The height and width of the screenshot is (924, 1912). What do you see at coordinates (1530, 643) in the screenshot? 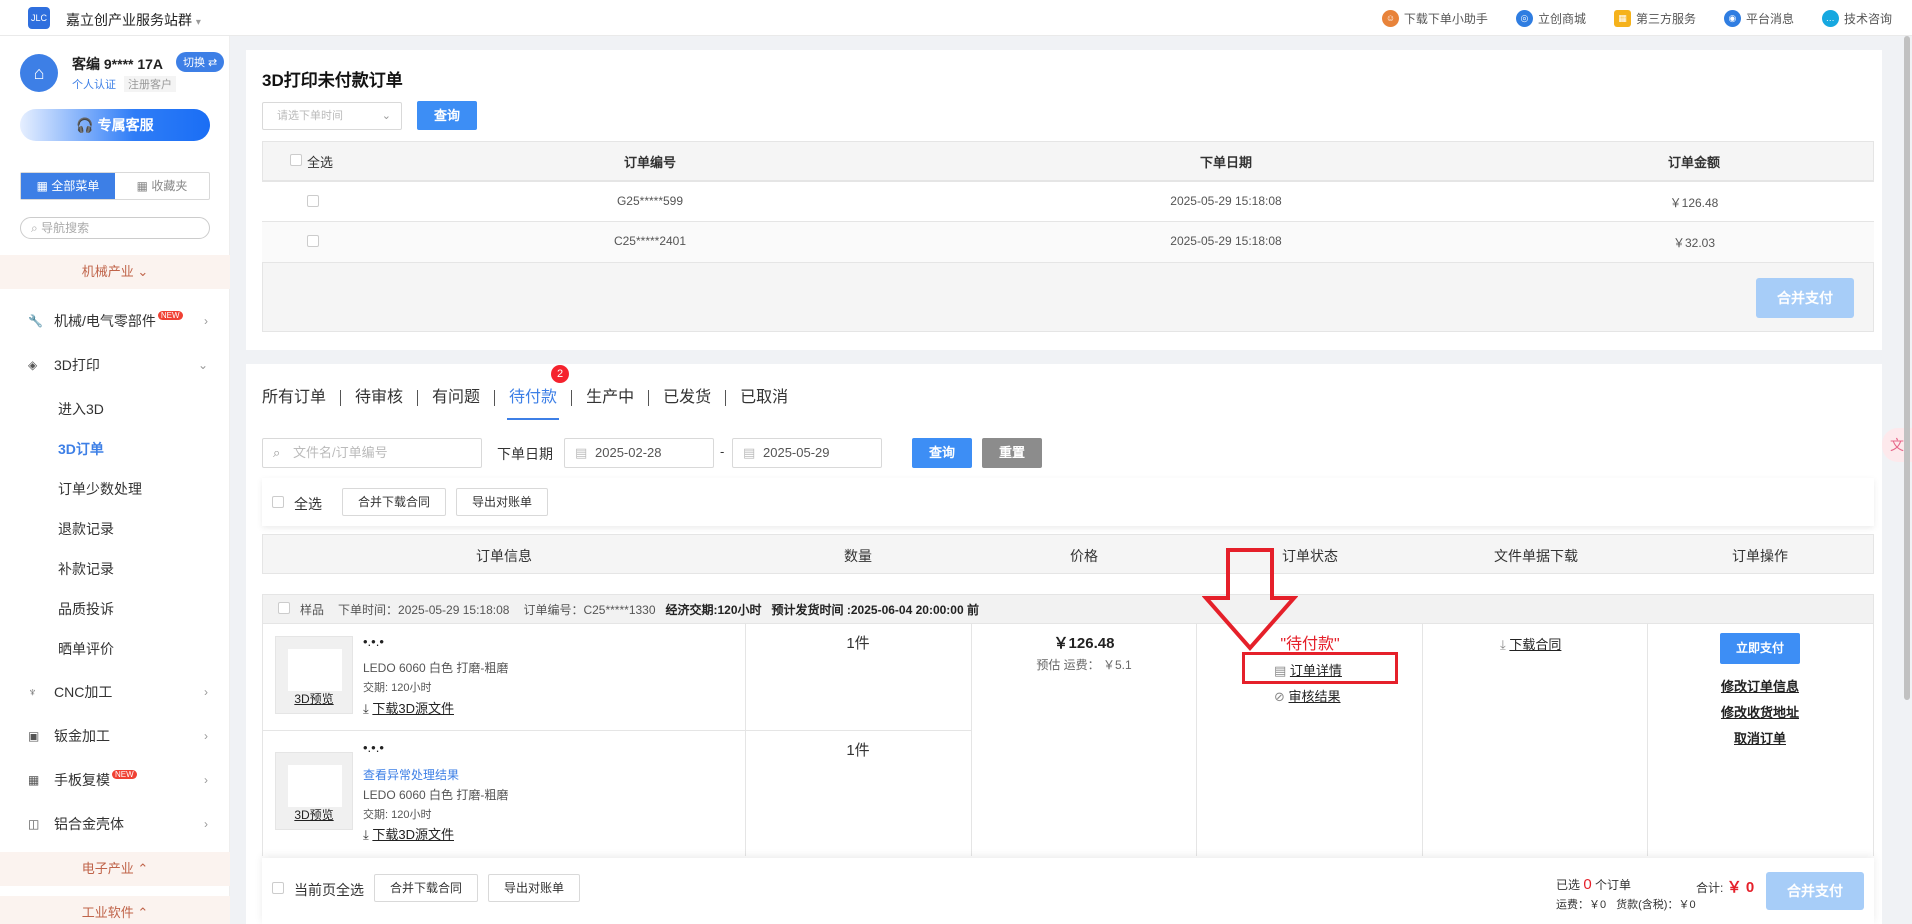
I see `download-contract-link: ⤓ 下载合同` at bounding box center [1530, 643].